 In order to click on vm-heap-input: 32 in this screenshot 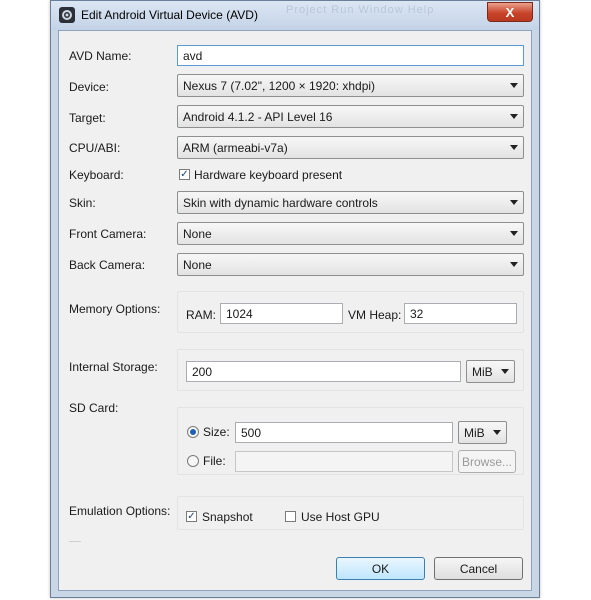, I will do `click(460, 313)`.